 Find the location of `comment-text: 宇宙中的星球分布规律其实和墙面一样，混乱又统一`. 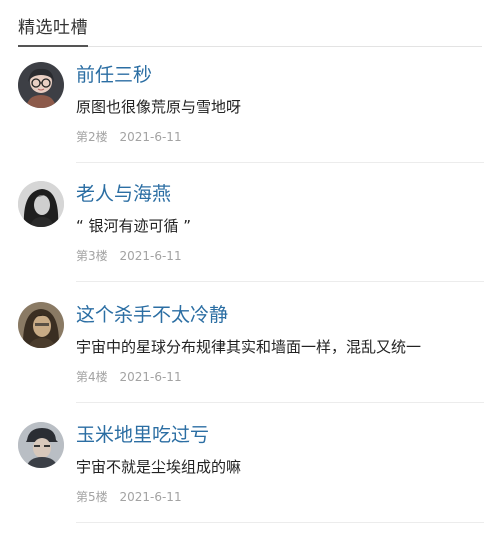

comment-text: 宇宙中的星球分布规律其实和墙面一样，混乱又统一 is located at coordinates (249, 347).